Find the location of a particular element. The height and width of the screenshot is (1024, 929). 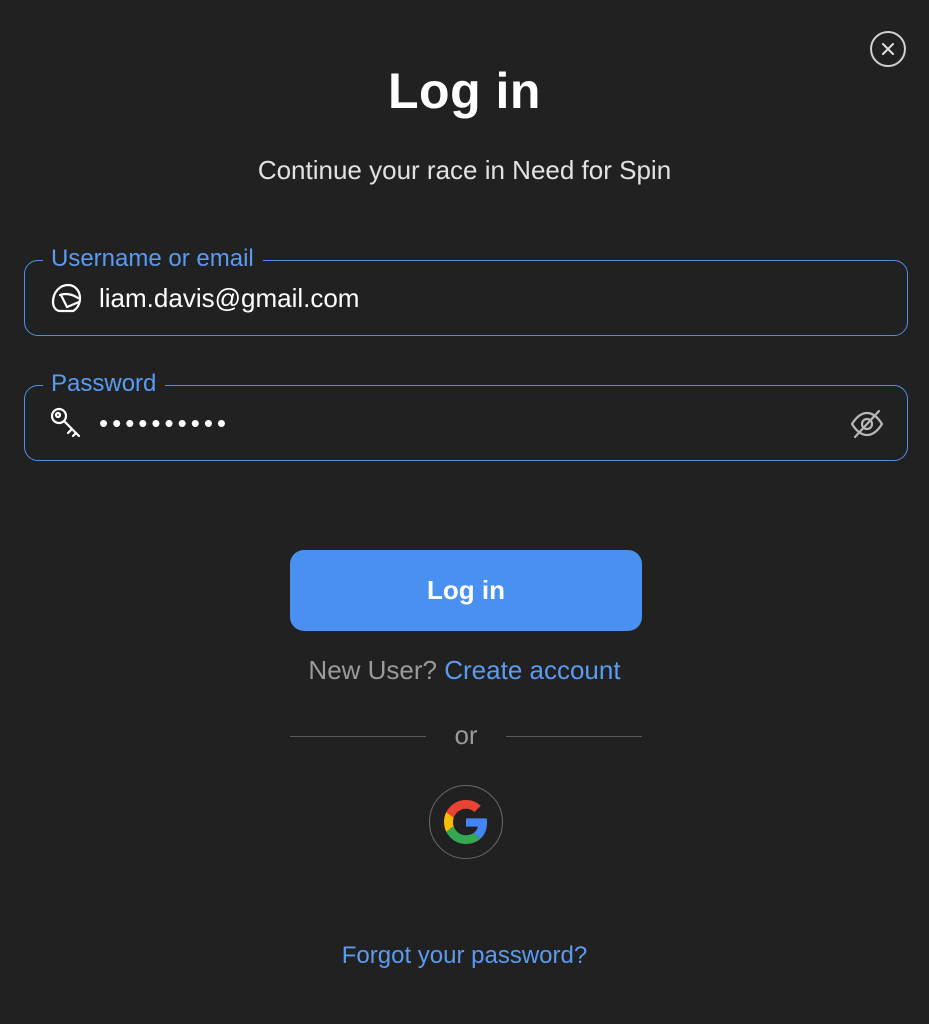

show-password-toggle is located at coordinates (867, 424).